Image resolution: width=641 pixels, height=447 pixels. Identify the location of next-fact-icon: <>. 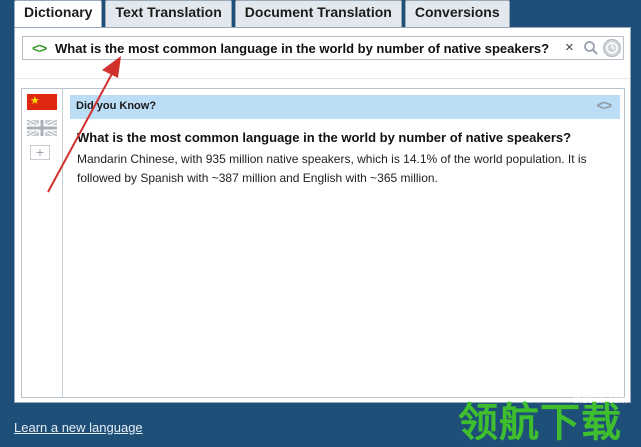
(604, 105).